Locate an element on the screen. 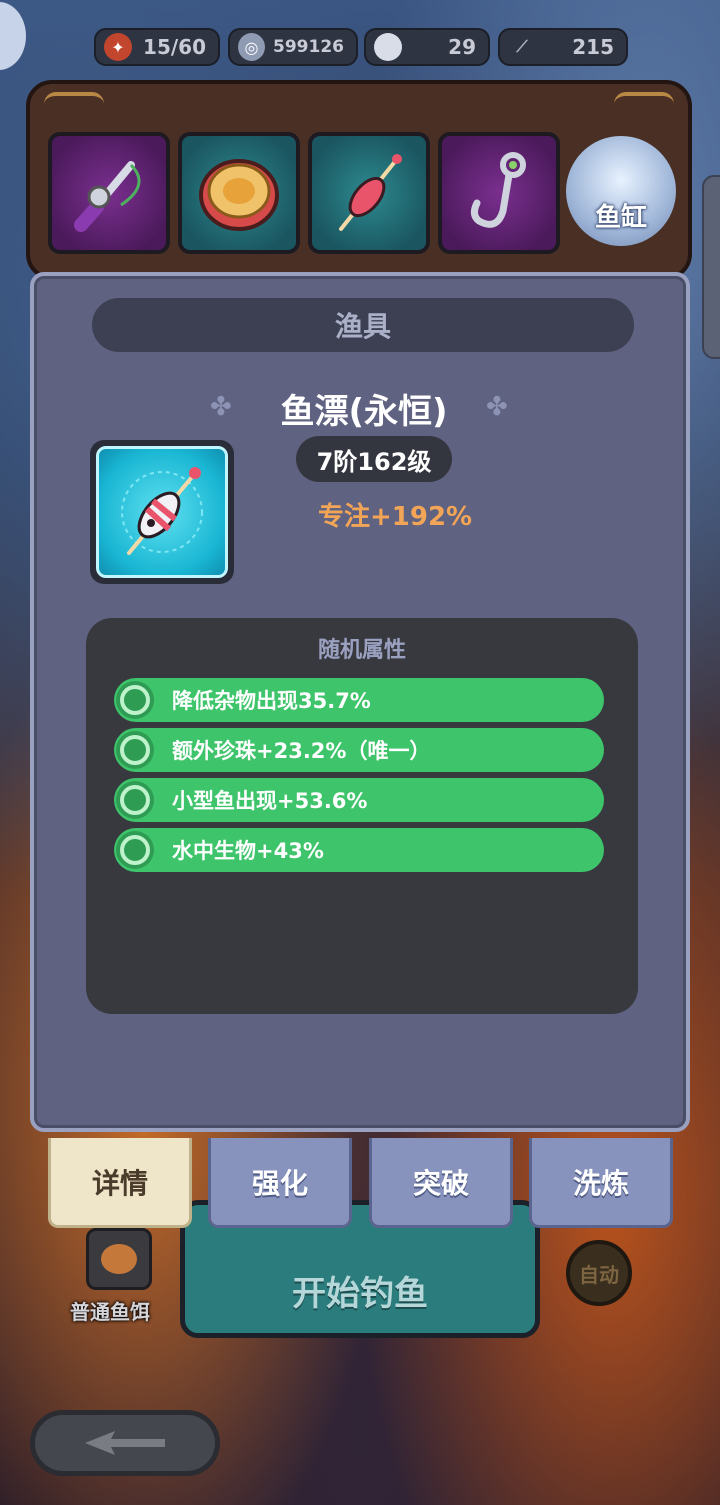 This screenshot has height=1505, width=720. attribute-row: 降低杂物出现35.7% is located at coordinates (359, 700).